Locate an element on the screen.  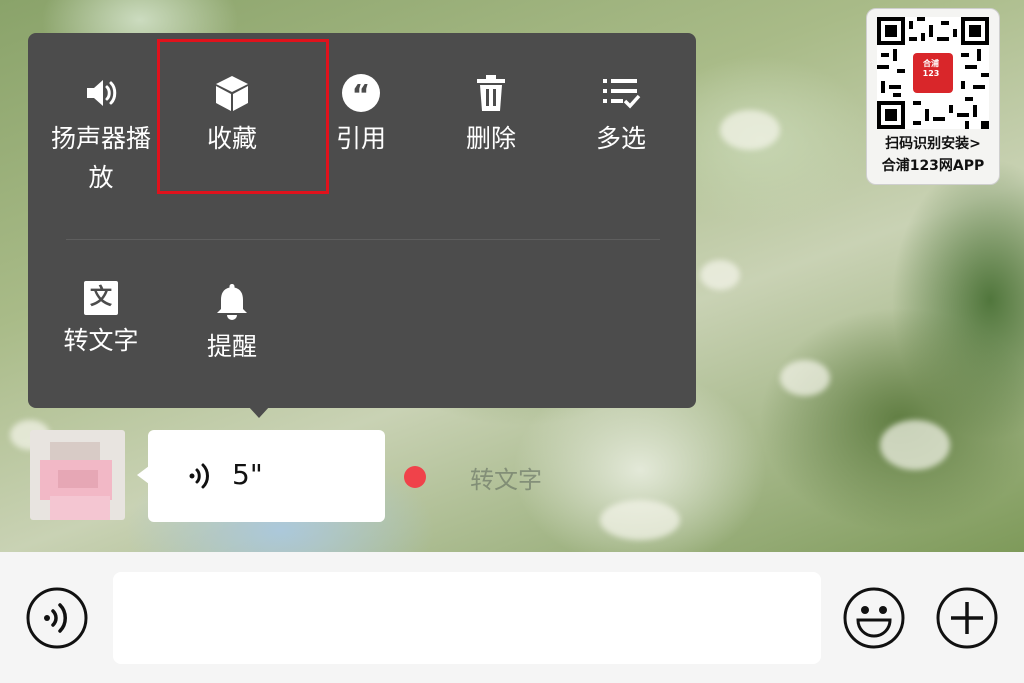
multiselect-icon is located at coordinates (622, 94).